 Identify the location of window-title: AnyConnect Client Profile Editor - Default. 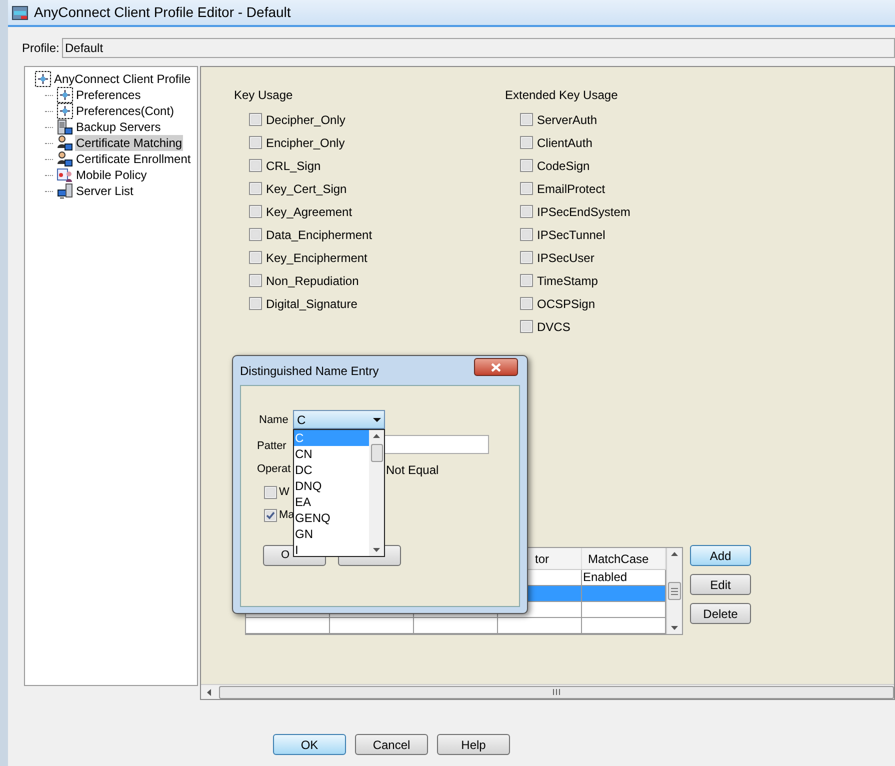
(162, 12).